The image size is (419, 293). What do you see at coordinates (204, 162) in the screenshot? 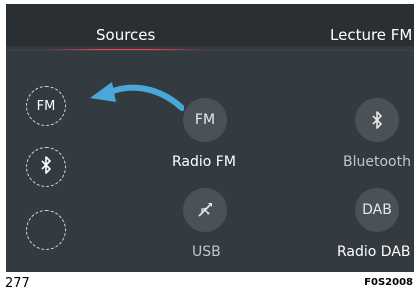
I see `source-label-radio-fm: Radio FM` at bounding box center [204, 162].